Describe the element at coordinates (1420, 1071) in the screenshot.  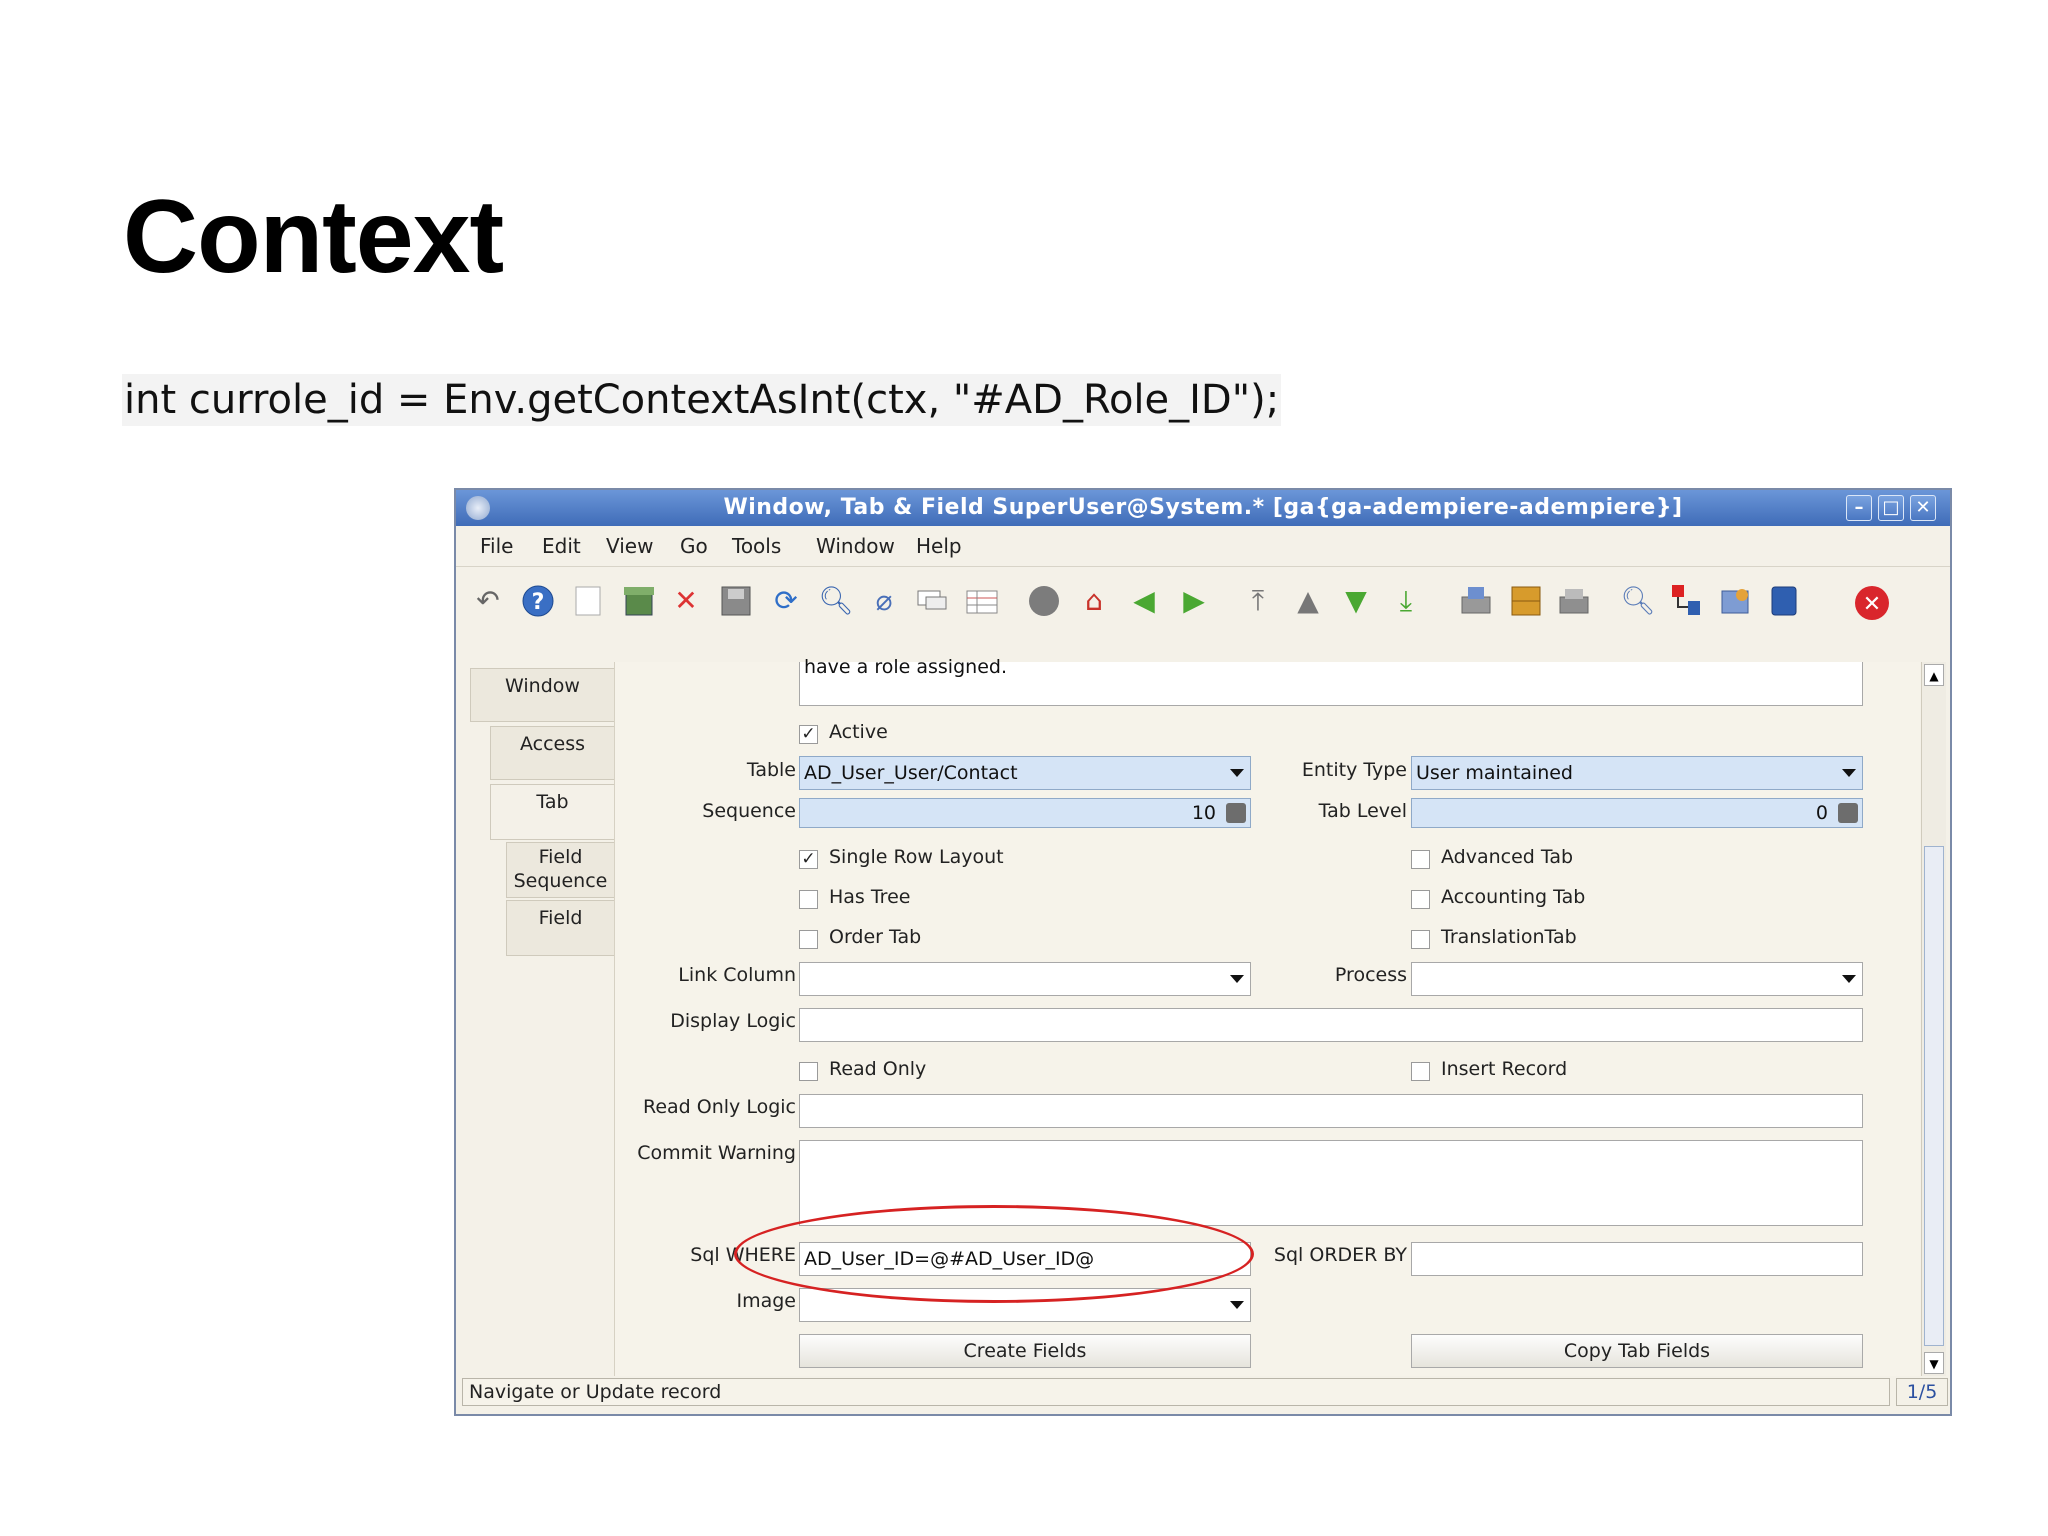
I see `insert-record-checkbox` at that location.